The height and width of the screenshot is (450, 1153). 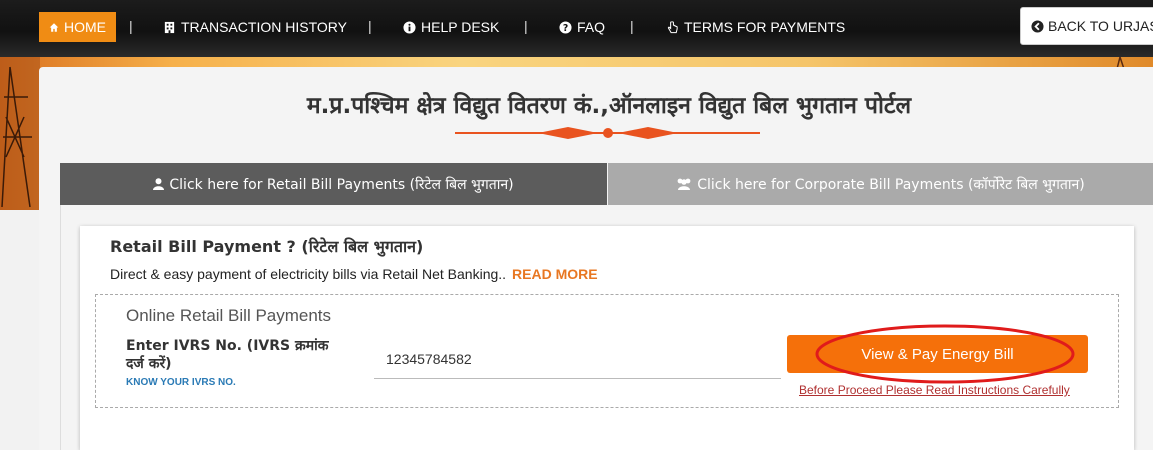 What do you see at coordinates (181, 382) in the screenshot?
I see `know-ivrs-link: KNOW YOUR IVRS NO.` at bounding box center [181, 382].